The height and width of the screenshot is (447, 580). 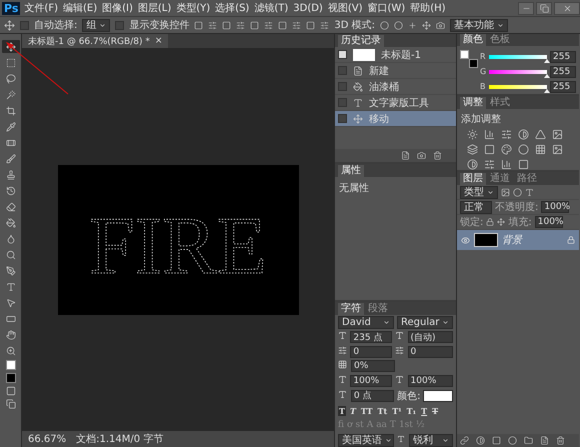 I want to click on panel-tab: 样式, so click(x=500, y=103).